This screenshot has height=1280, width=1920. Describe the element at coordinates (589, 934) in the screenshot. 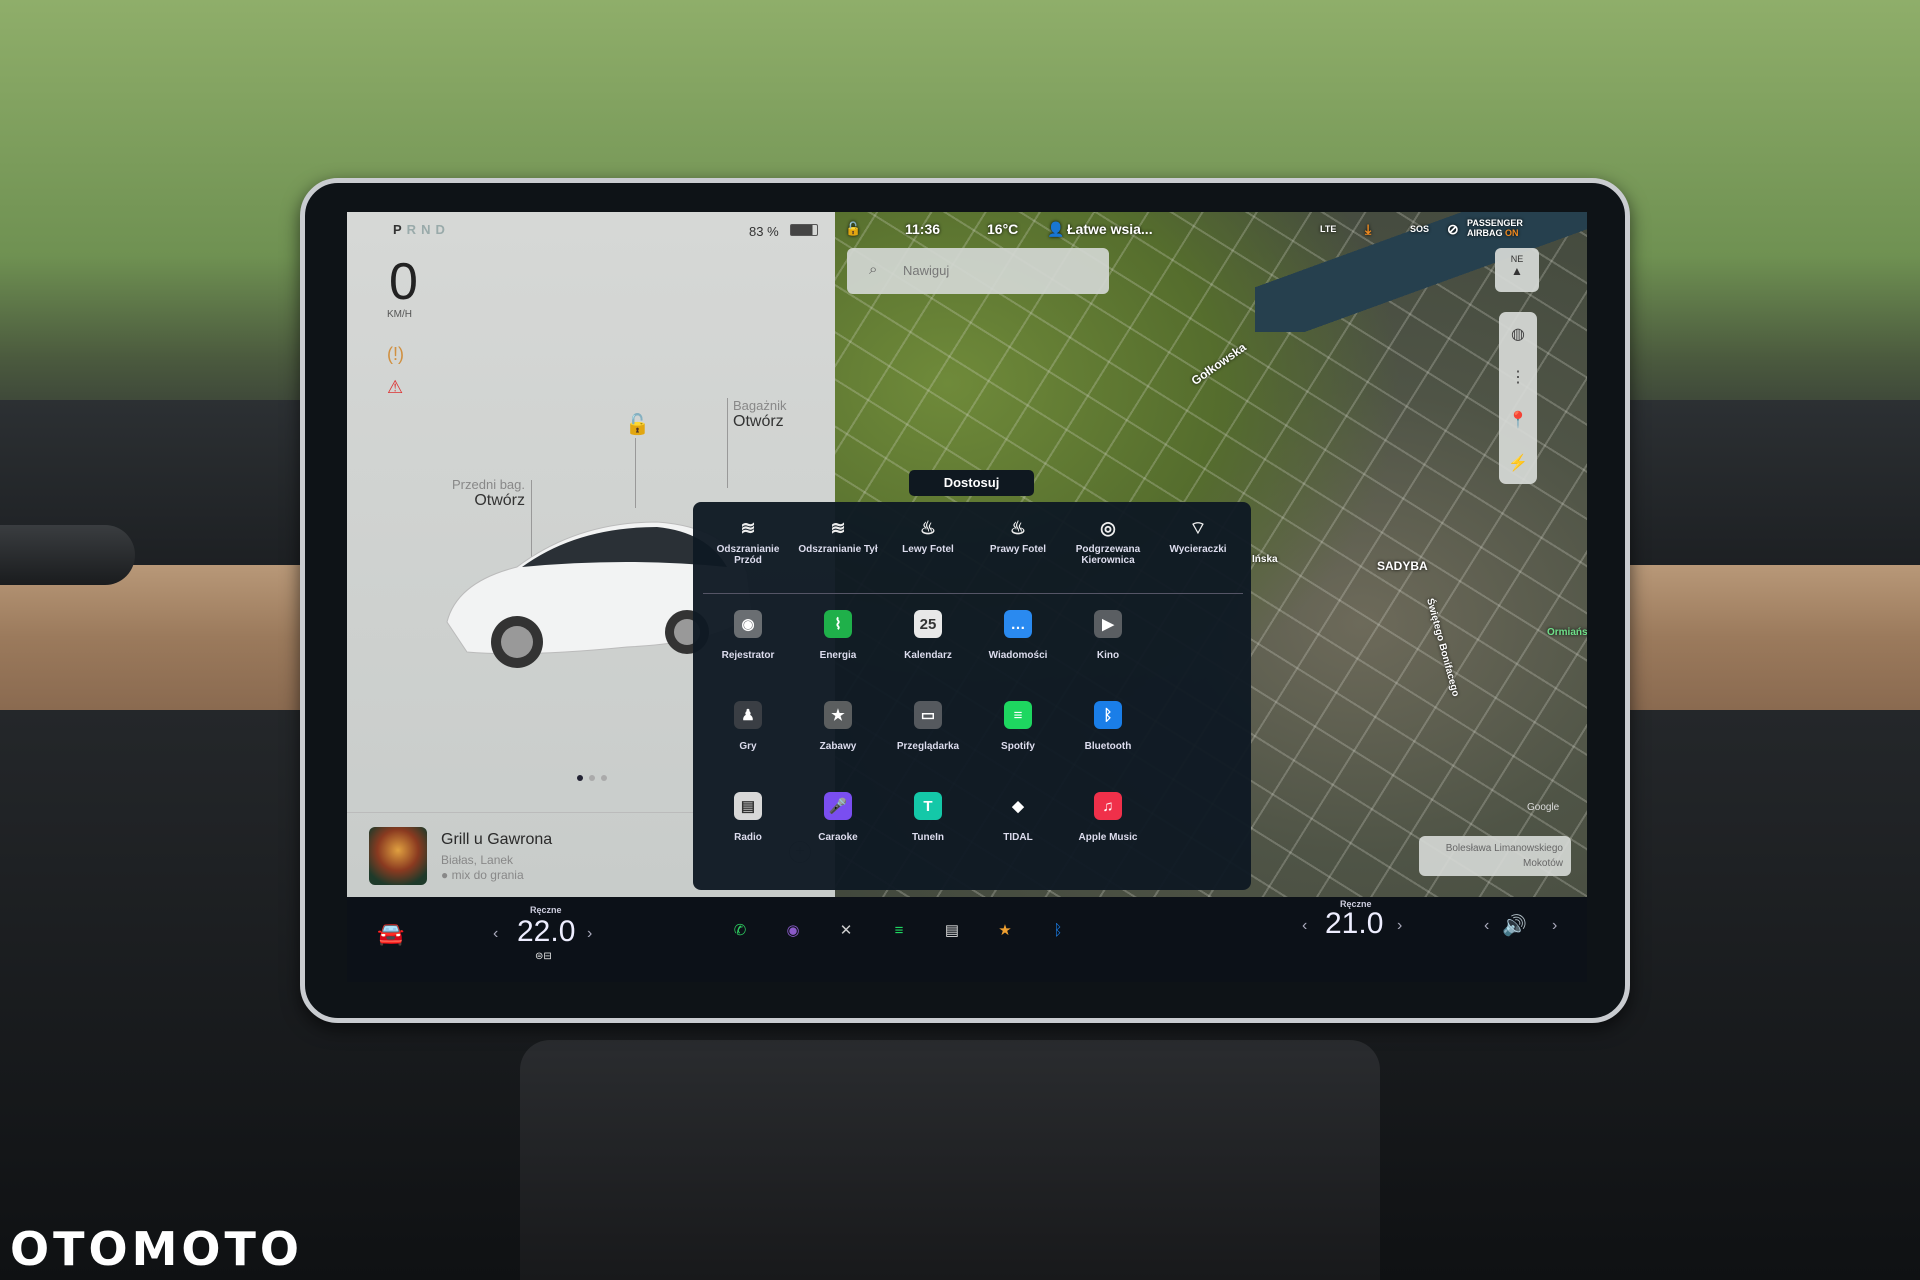

I see `driver-temp-up: ›` at that location.